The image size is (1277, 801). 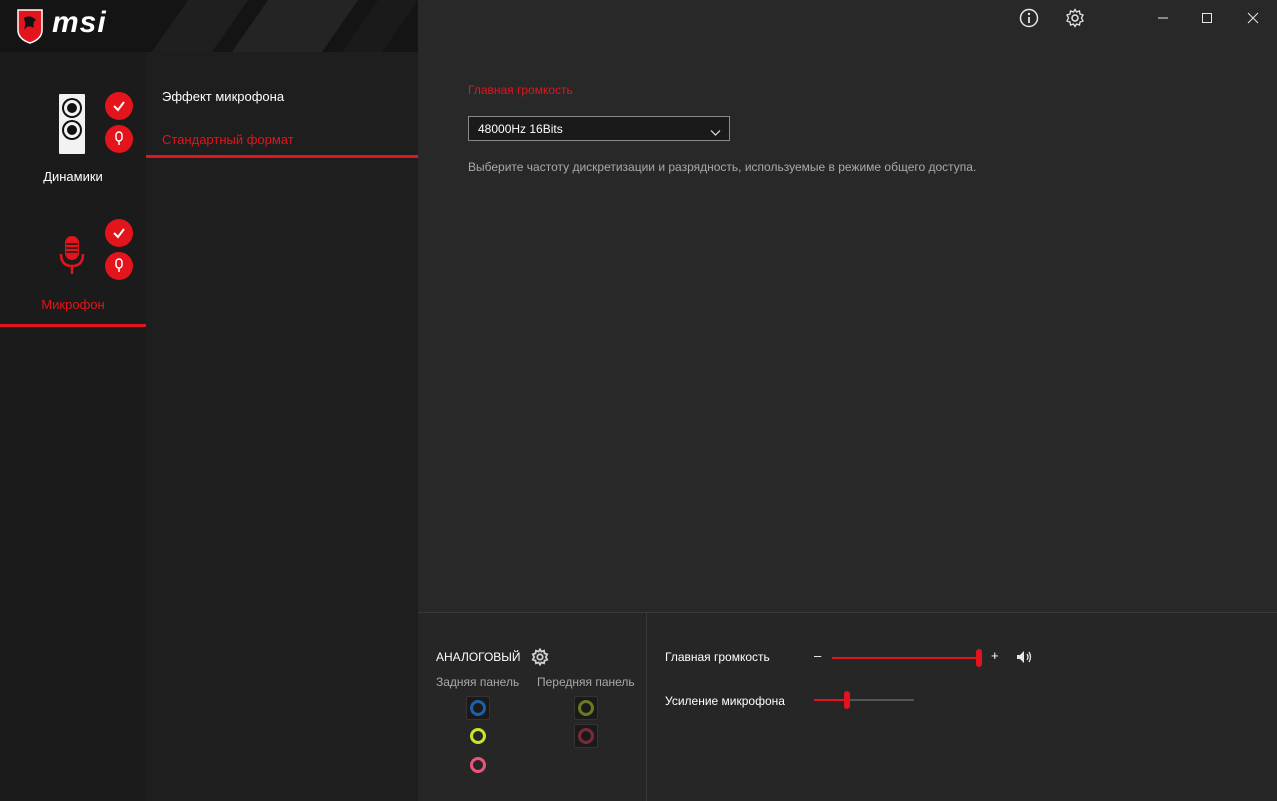 What do you see at coordinates (1029, 18) in the screenshot?
I see `info-icon` at bounding box center [1029, 18].